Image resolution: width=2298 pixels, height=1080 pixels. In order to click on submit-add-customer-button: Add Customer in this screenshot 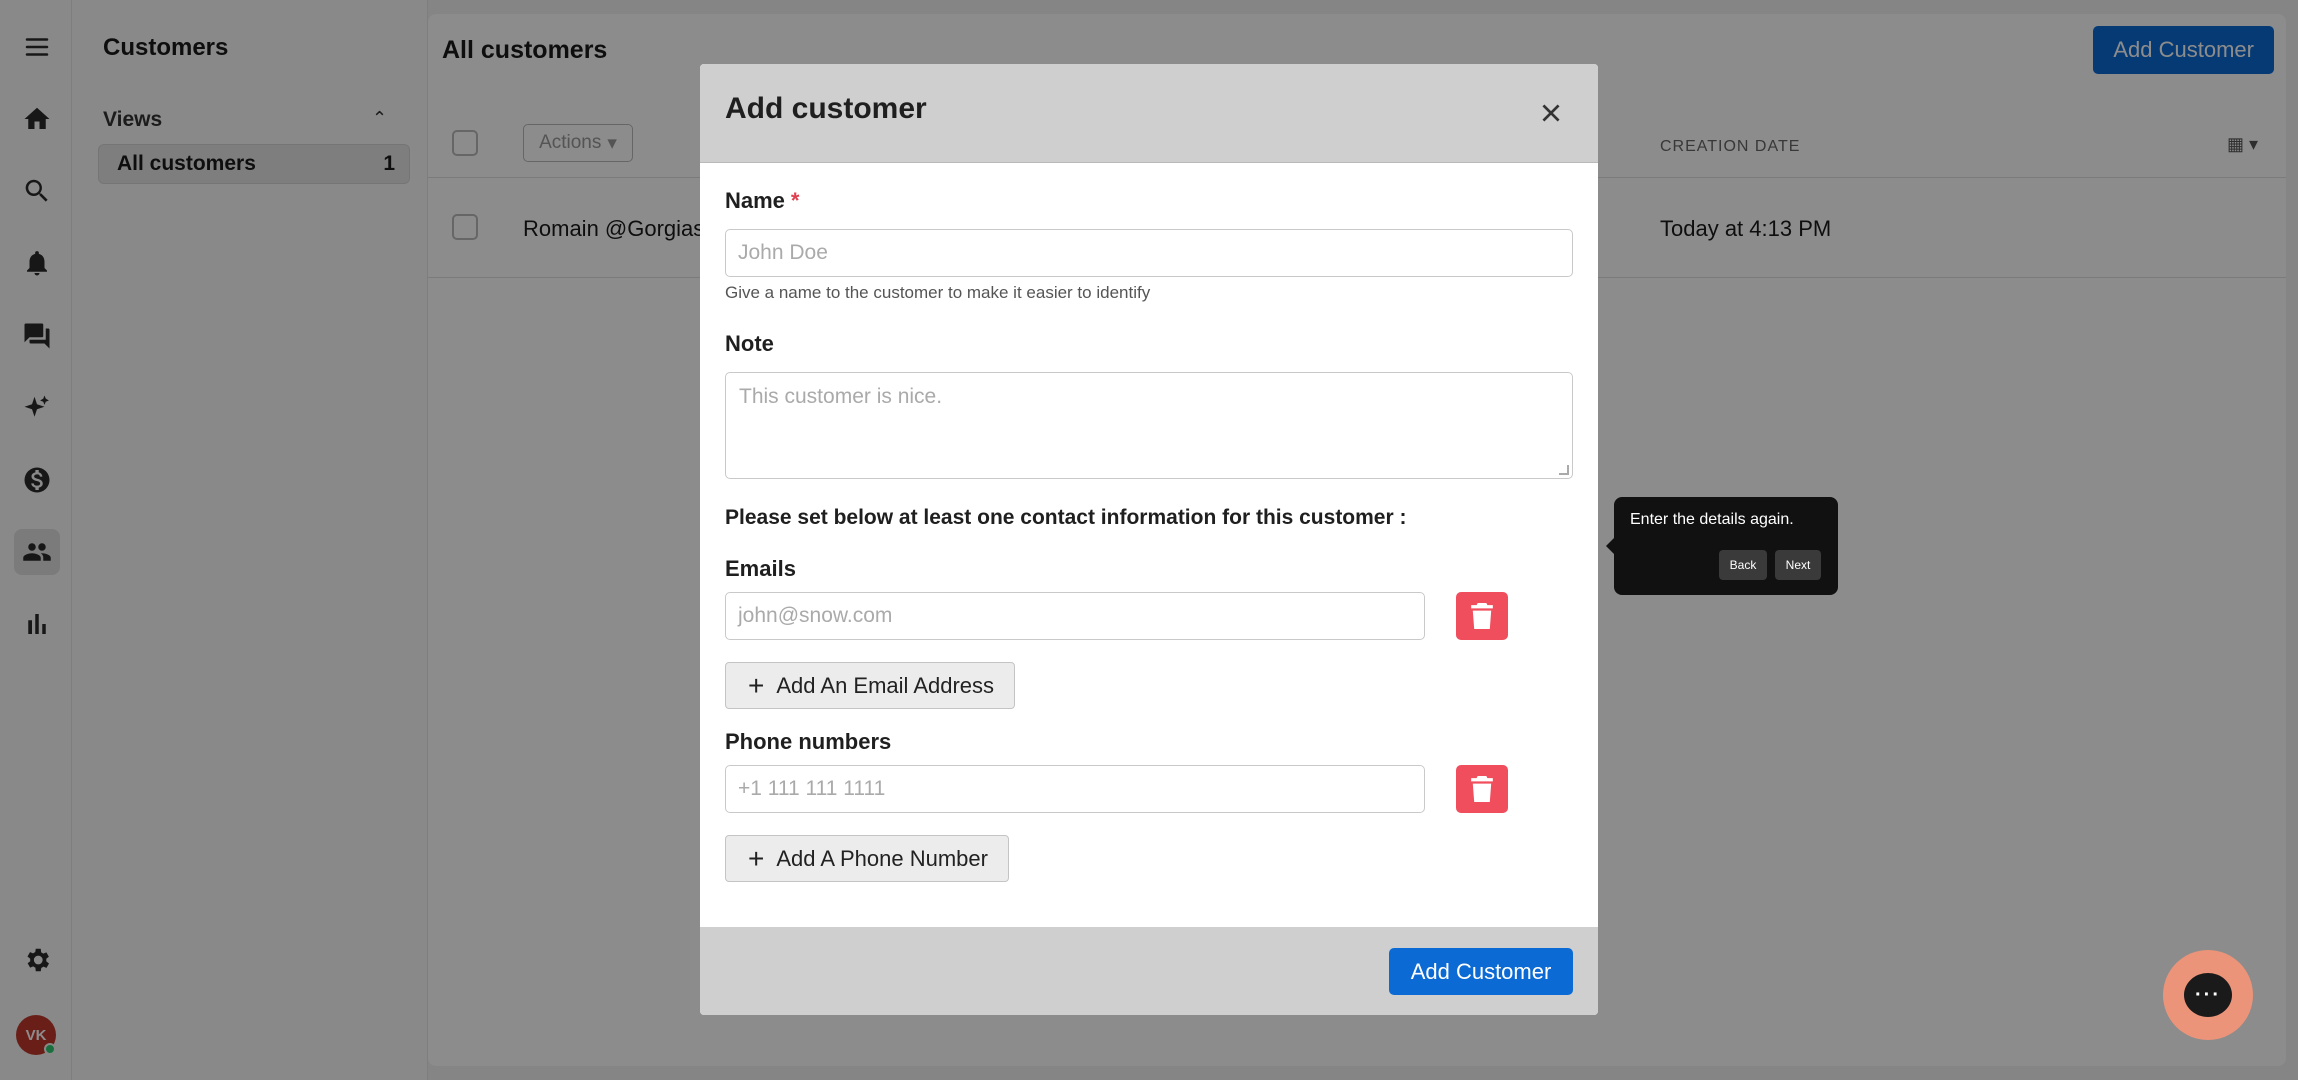, I will do `click(1481, 971)`.